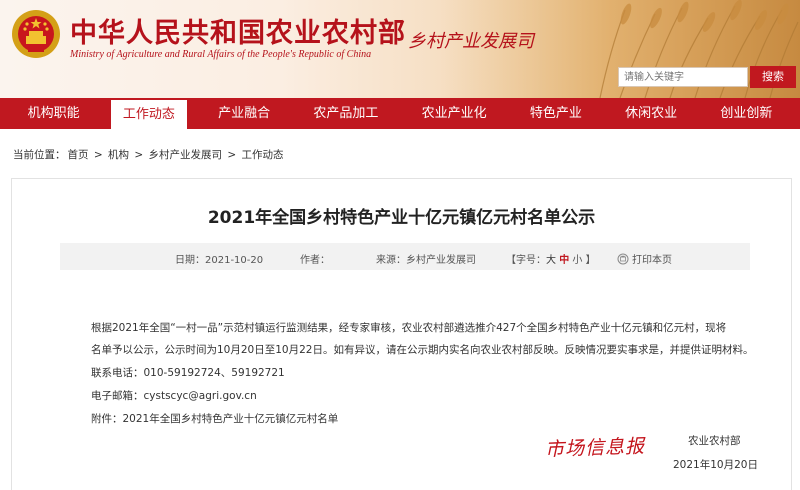 This screenshot has width=800, height=490. Describe the element at coordinates (526, 260) in the screenshot. I see `fontsize-open: 【字号：` at that location.